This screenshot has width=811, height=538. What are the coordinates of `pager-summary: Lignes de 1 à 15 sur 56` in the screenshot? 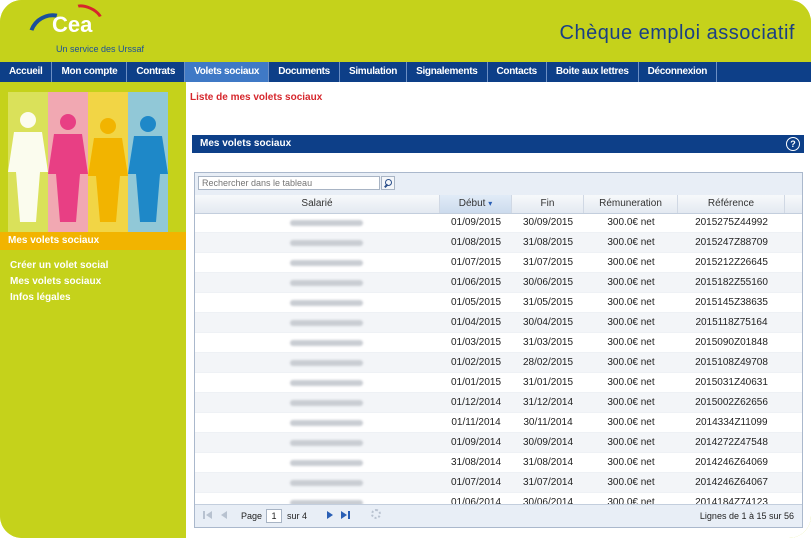 It's located at (746, 516).